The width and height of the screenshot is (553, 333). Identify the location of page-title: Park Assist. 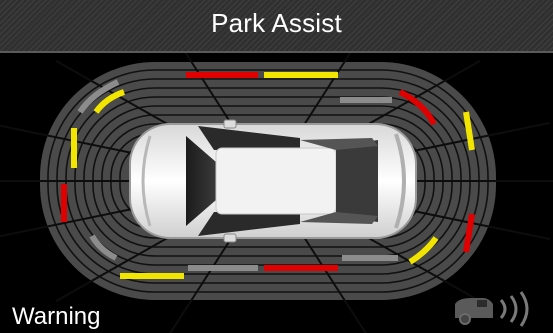
(276, 23).